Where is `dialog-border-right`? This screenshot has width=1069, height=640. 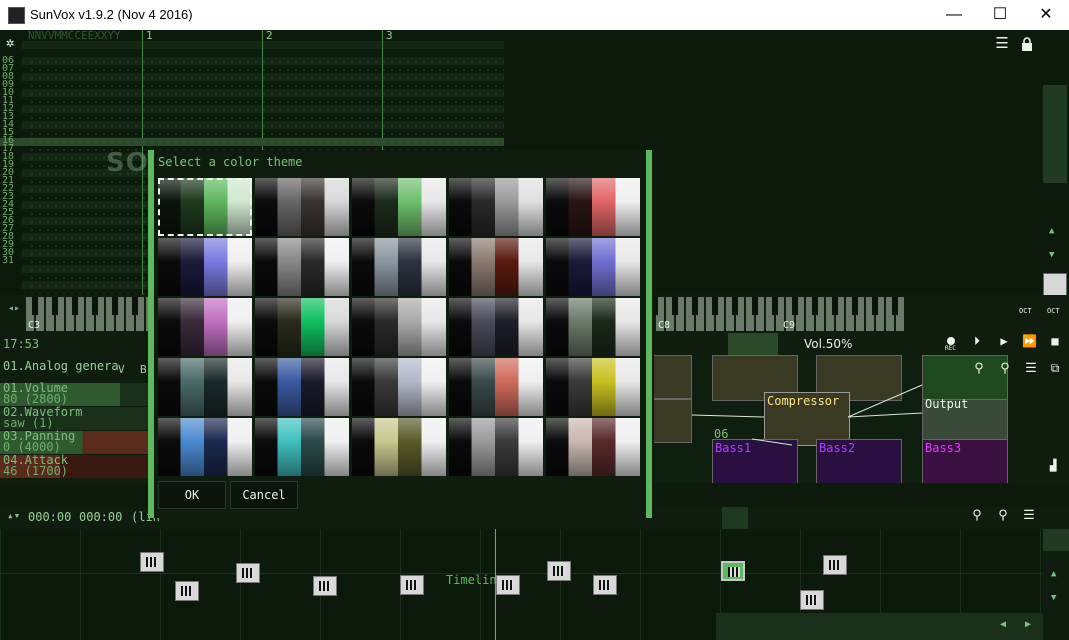 dialog-border-right is located at coordinates (649, 334).